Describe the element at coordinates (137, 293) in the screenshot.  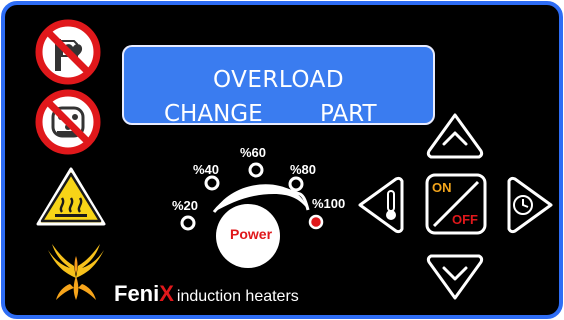
I see `brand-name-part1: Feni` at that location.